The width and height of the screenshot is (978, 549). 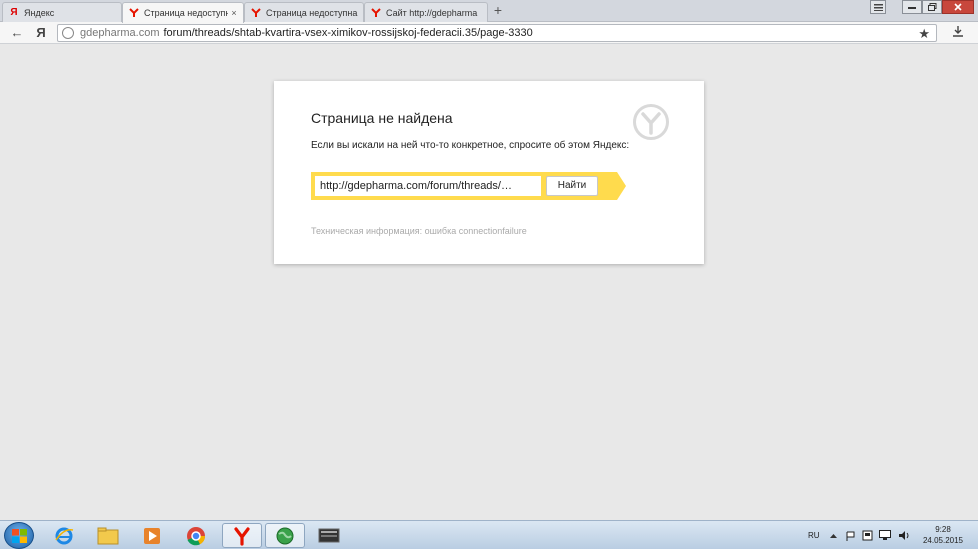 What do you see at coordinates (904, 535) in the screenshot?
I see `volume-icon` at bounding box center [904, 535].